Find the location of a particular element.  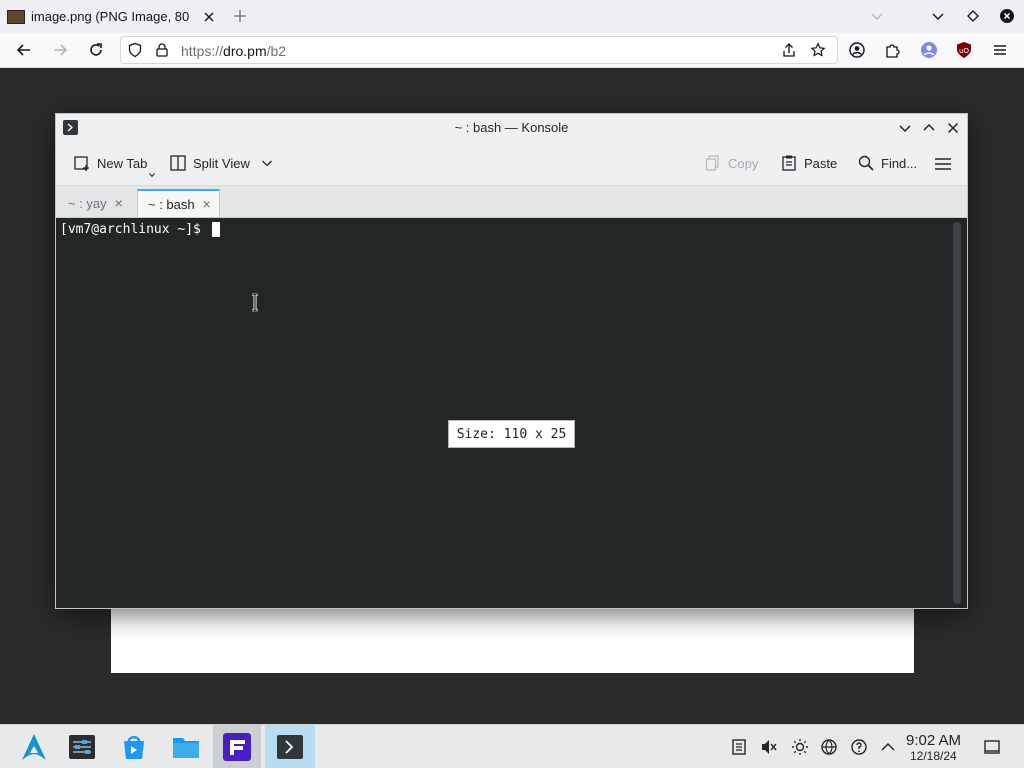

background-image-preview is located at coordinates (512, 635).